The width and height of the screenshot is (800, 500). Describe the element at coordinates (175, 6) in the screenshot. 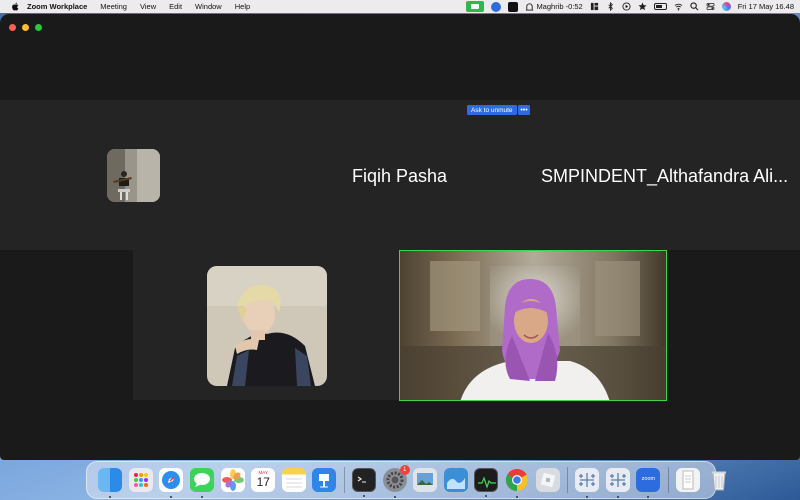

I see `menu-edit: Edit` at that location.